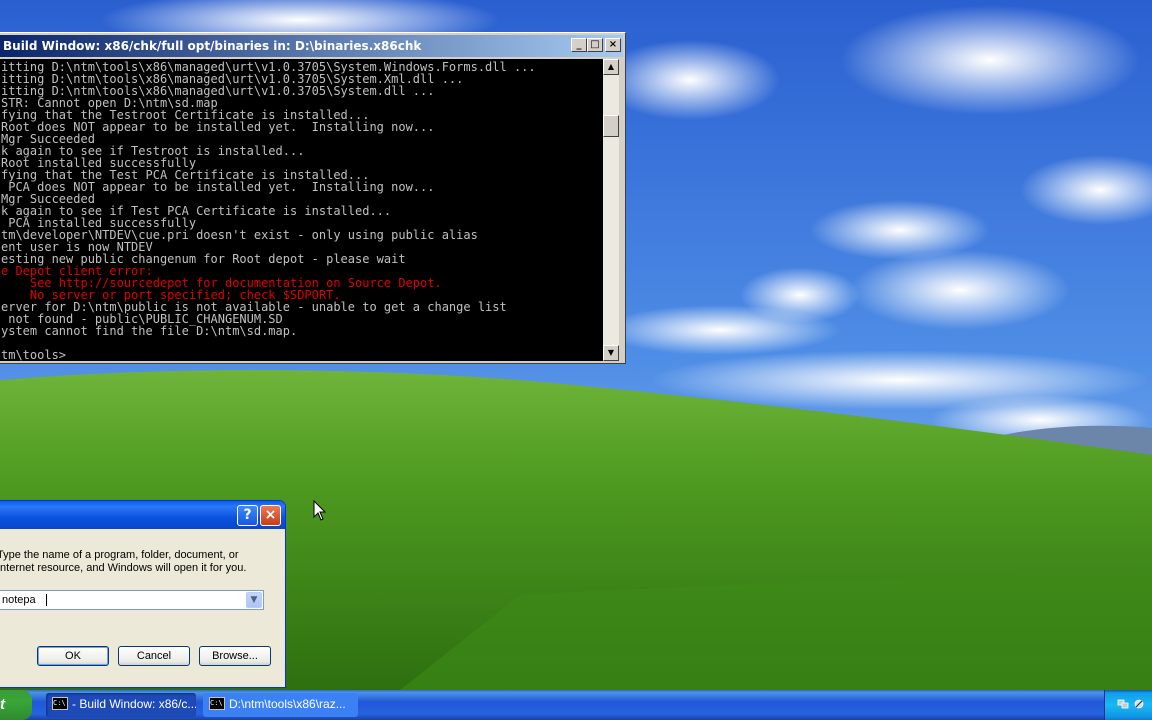 The width and height of the screenshot is (1152, 720). Describe the element at coordinates (73, 656) in the screenshot. I see `ok-button: OK` at that location.